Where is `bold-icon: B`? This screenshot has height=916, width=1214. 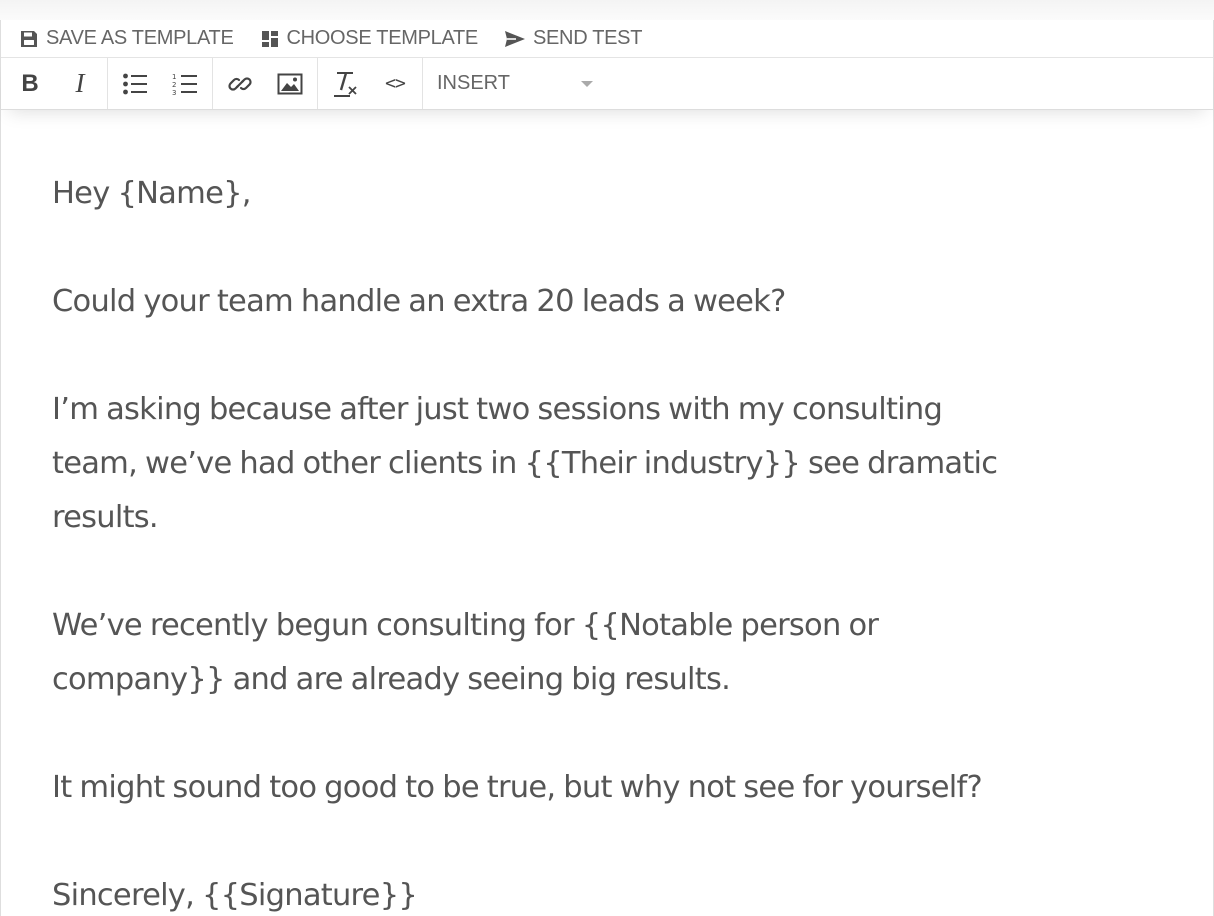 bold-icon: B is located at coordinates (30, 83).